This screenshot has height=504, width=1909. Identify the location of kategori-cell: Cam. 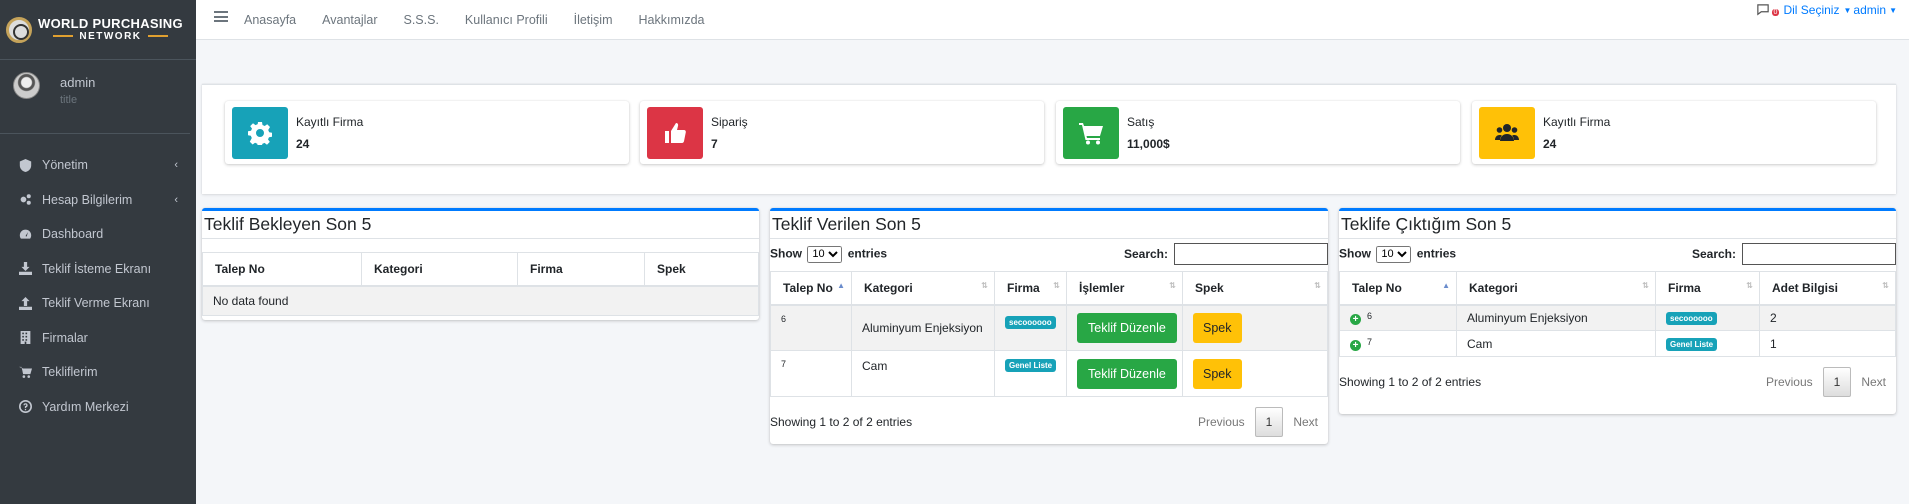
(1556, 343).